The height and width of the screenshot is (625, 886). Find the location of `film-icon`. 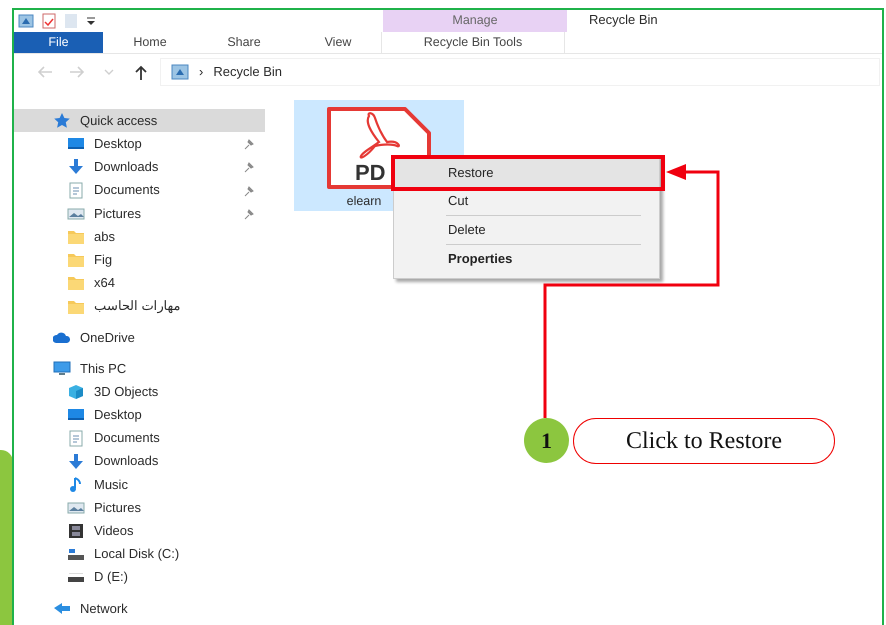

film-icon is located at coordinates (76, 531).